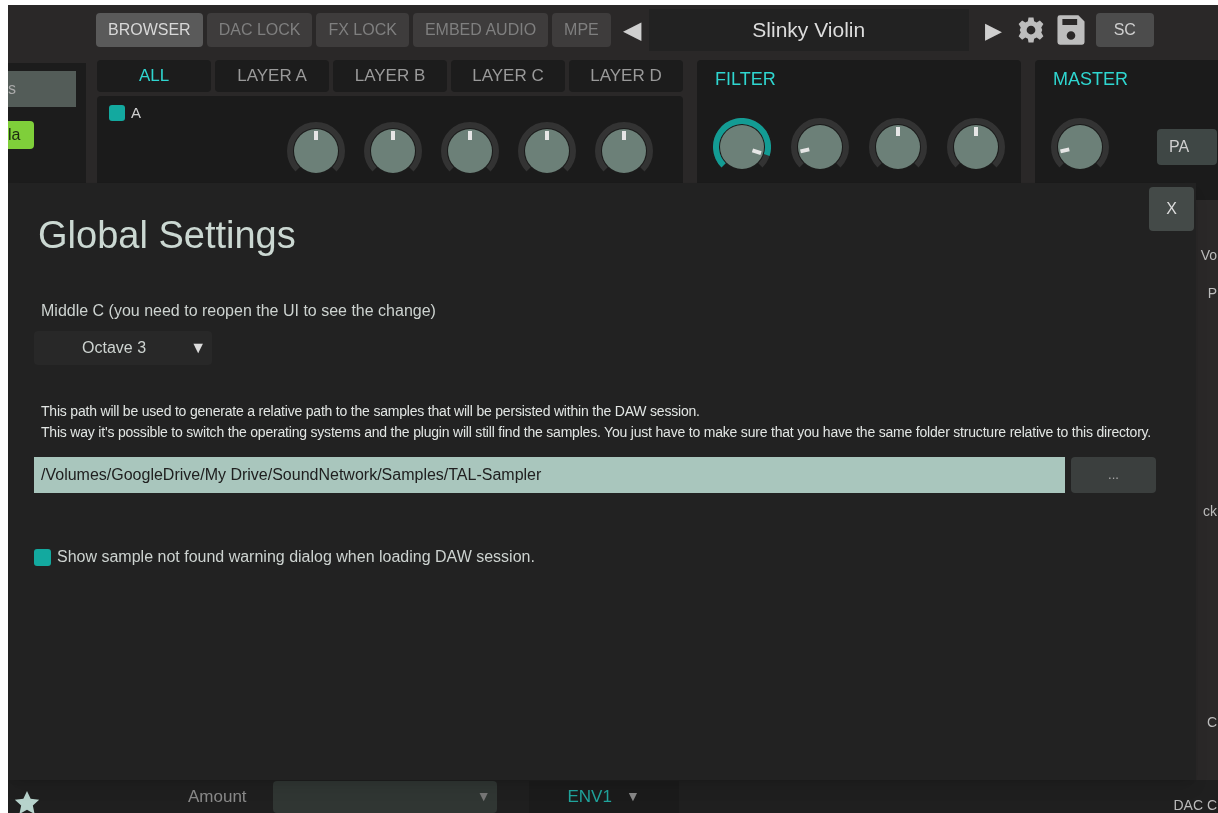  What do you see at coordinates (27, 801) in the screenshot?
I see `star-icon` at bounding box center [27, 801].